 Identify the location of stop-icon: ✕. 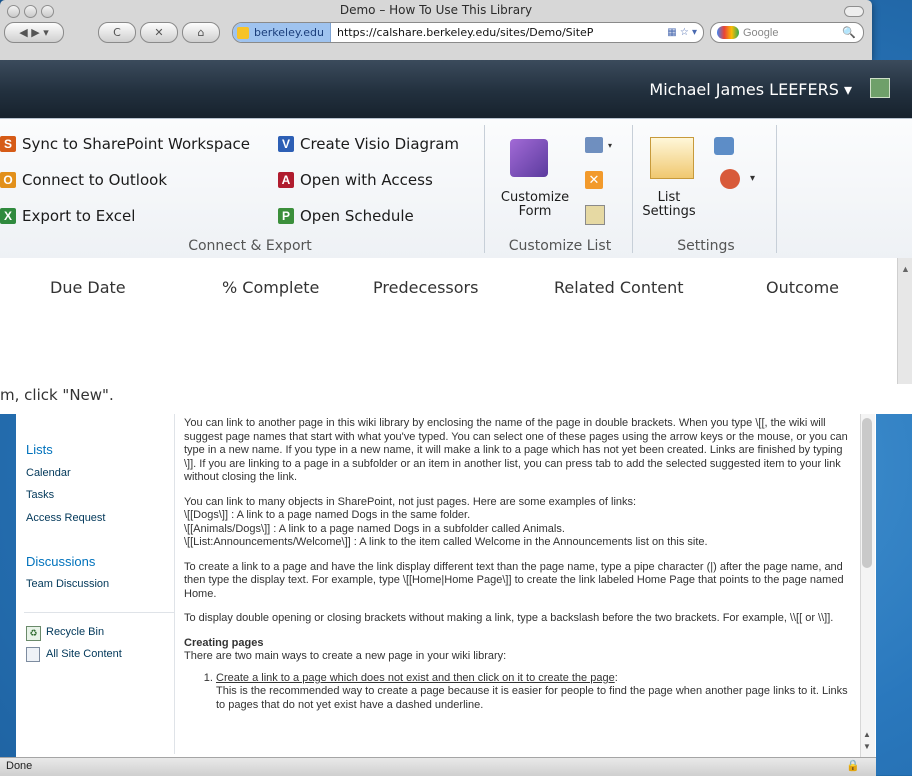
(159, 32).